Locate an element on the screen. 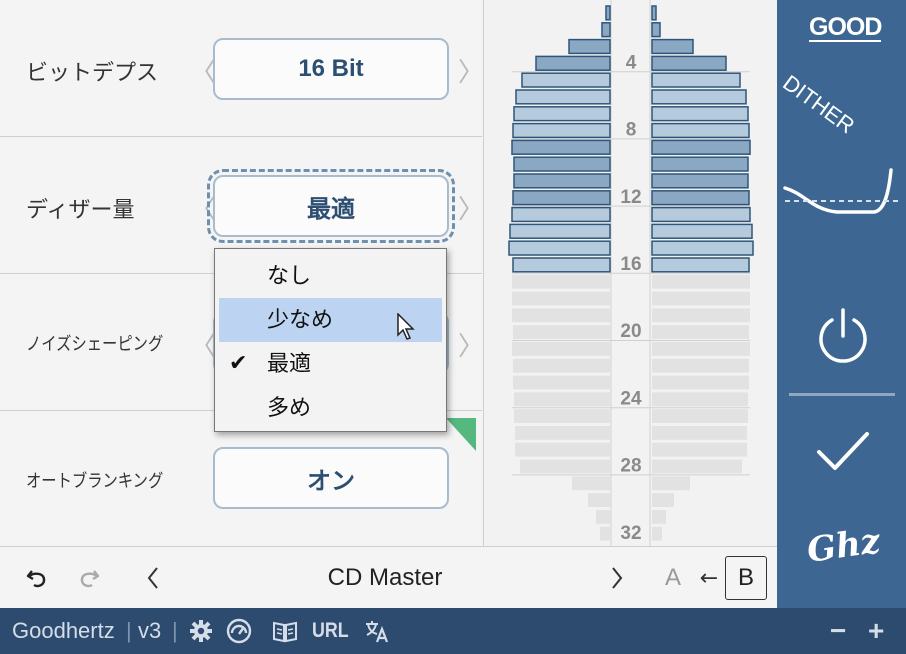  dither-amount-next-arrow: 〉 is located at coordinates (471, 207).